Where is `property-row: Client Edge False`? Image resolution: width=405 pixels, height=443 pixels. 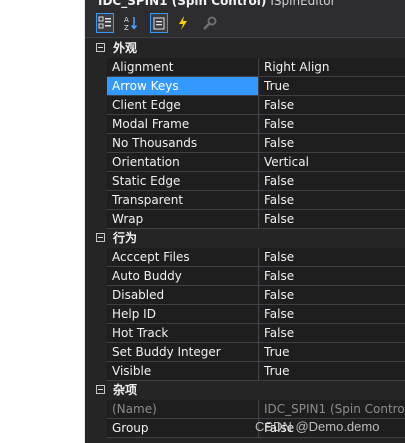
property-row: Client Edge False is located at coordinates (245, 105).